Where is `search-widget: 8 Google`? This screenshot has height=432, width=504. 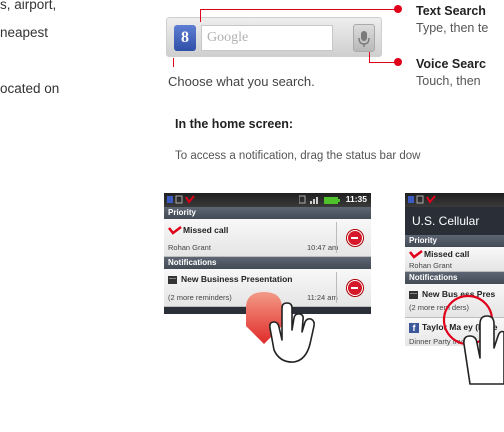
search-widget: 8 Google is located at coordinates (274, 37).